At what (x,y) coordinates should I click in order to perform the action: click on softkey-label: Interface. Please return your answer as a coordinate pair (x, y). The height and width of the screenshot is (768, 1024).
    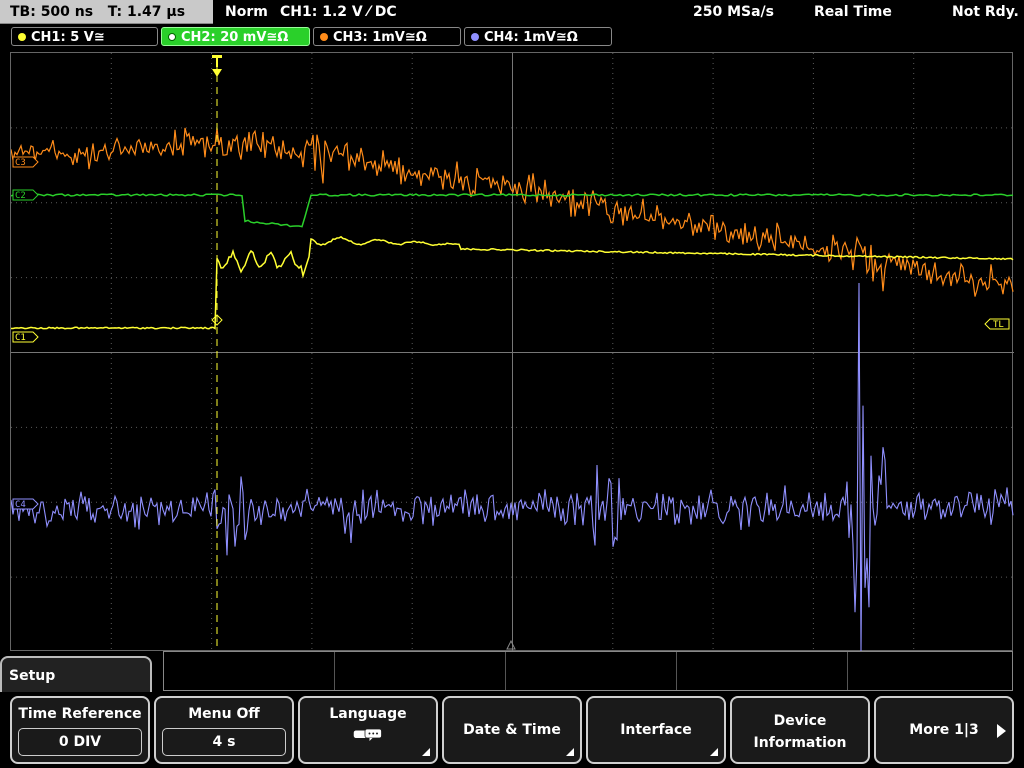
    Looking at the image, I should click on (656, 730).